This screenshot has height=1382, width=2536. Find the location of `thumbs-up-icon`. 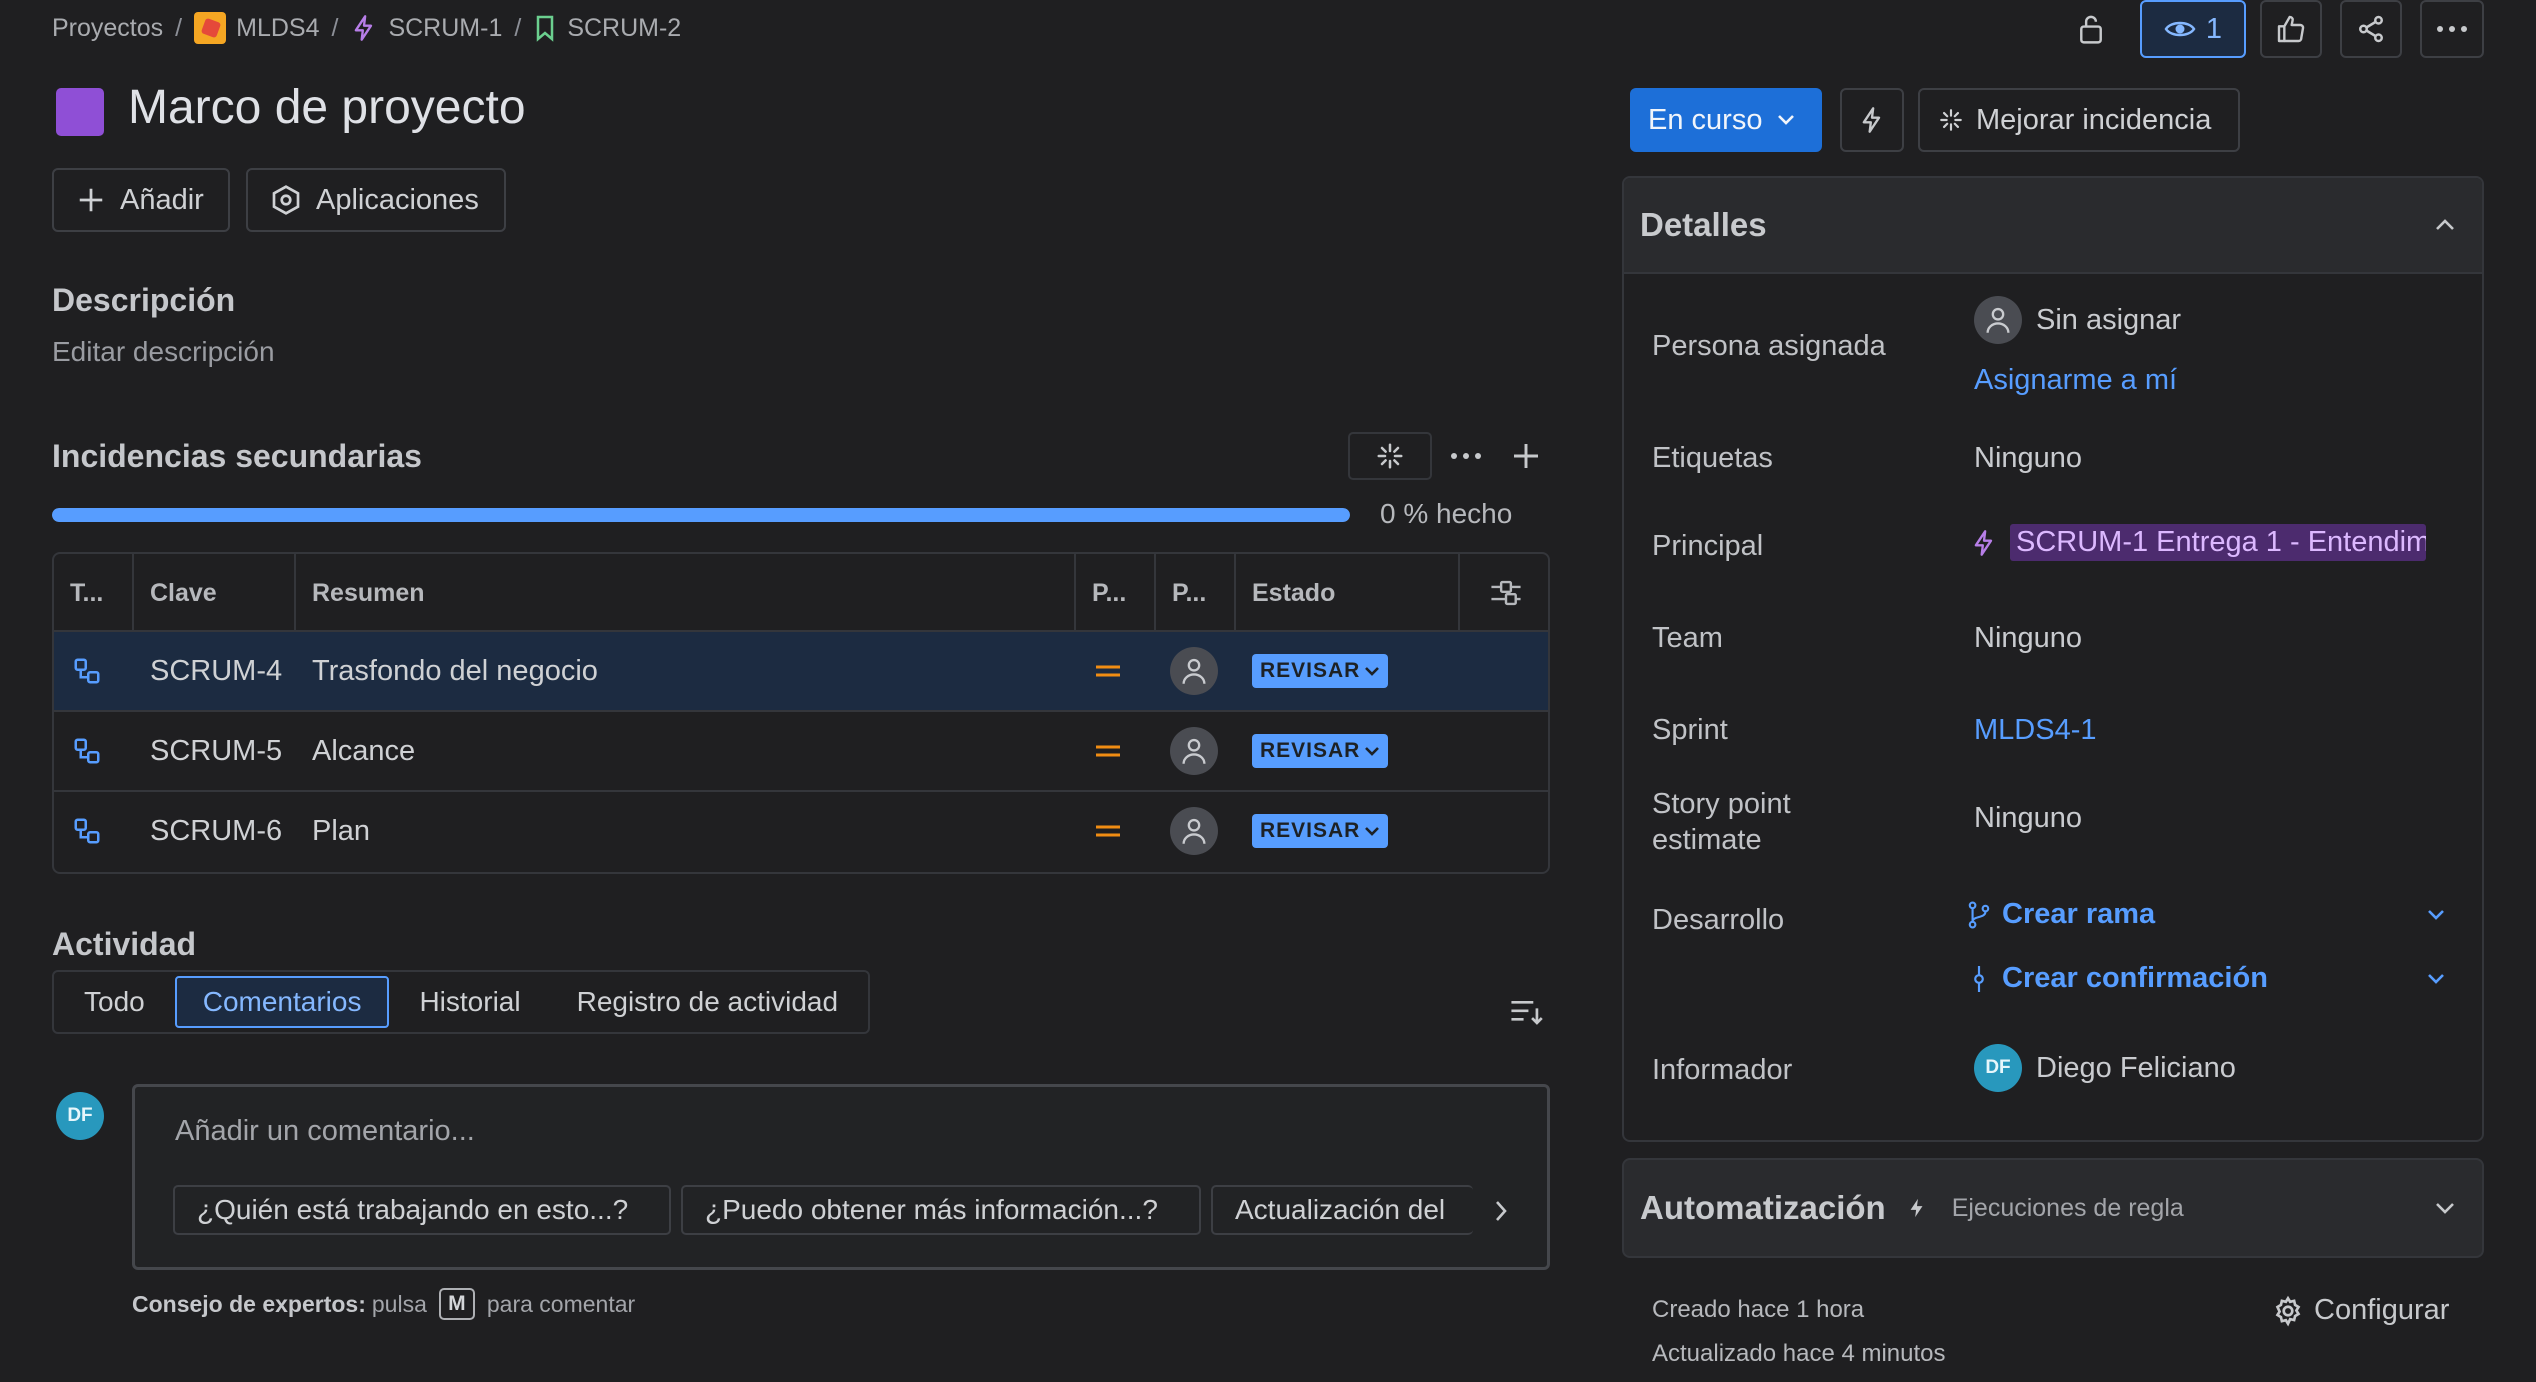

thumbs-up-icon is located at coordinates (2291, 29).